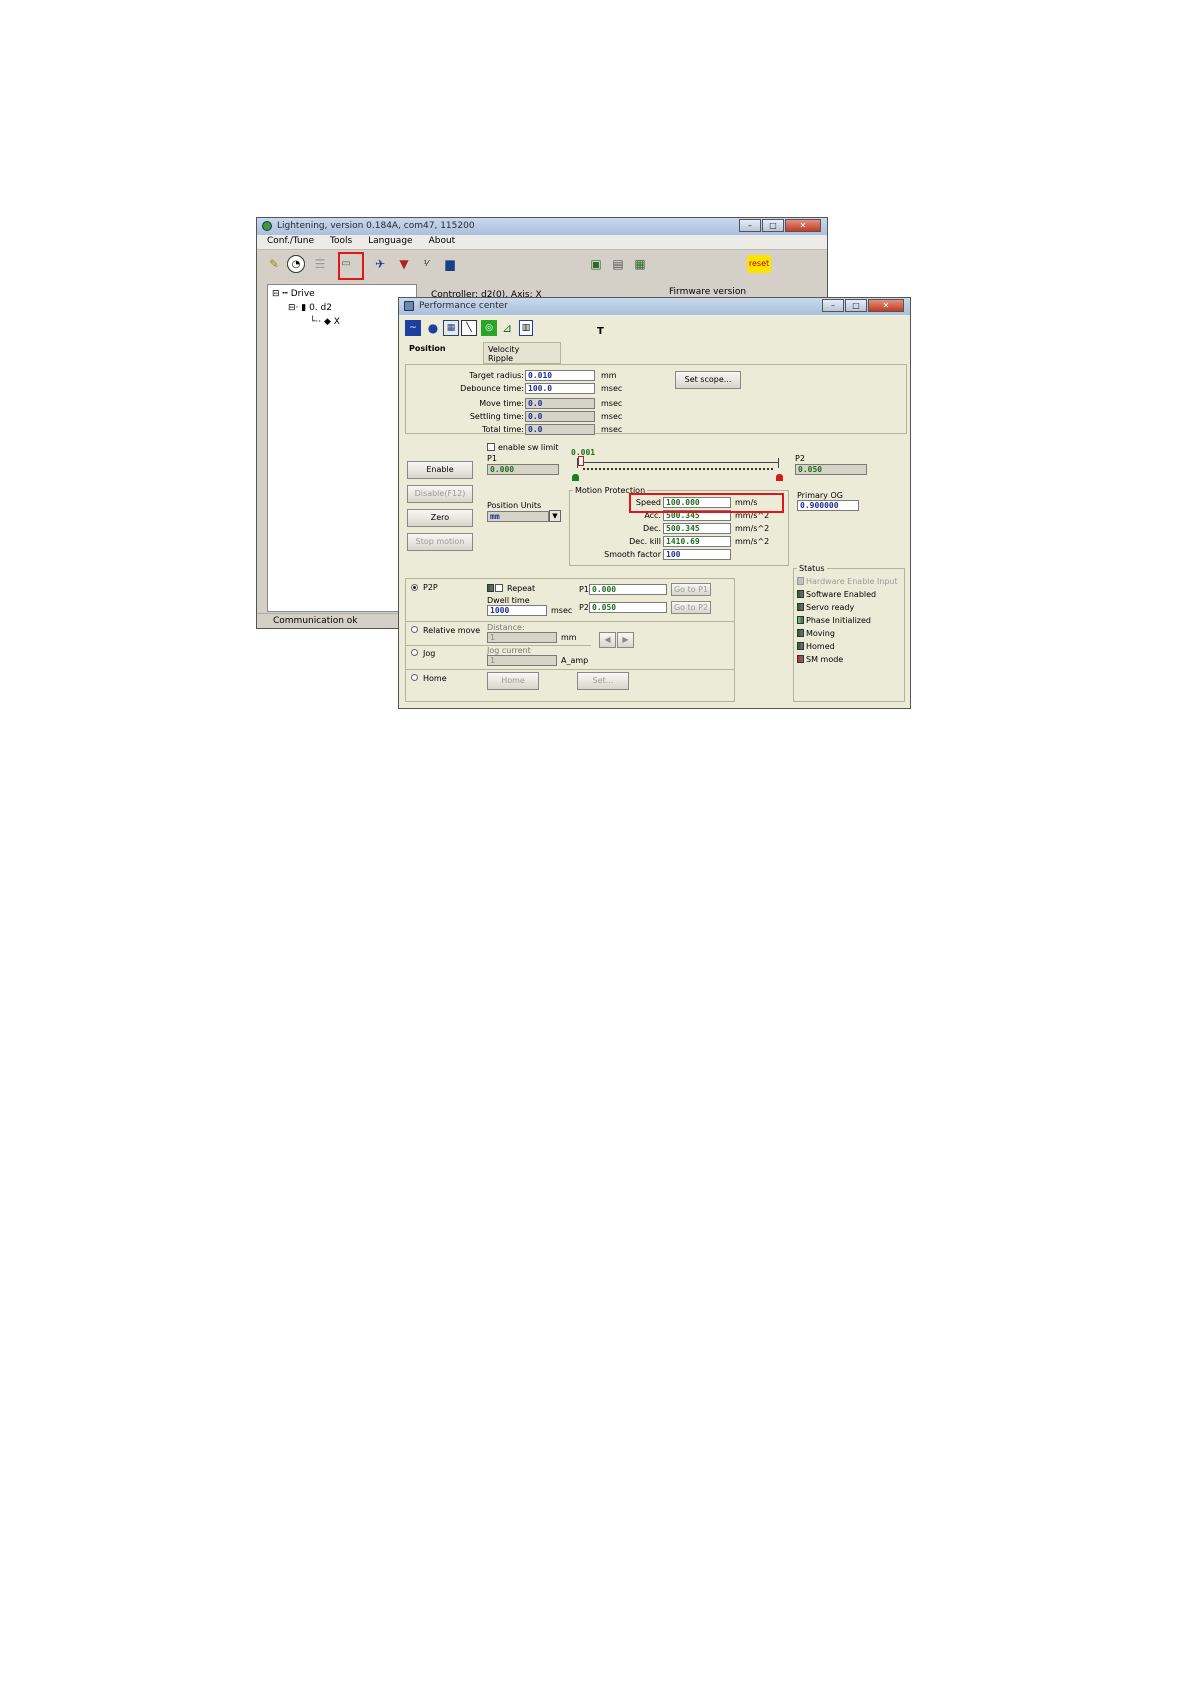 The height and width of the screenshot is (1683, 1191). I want to click on p2p-label: P2P, so click(430, 587).